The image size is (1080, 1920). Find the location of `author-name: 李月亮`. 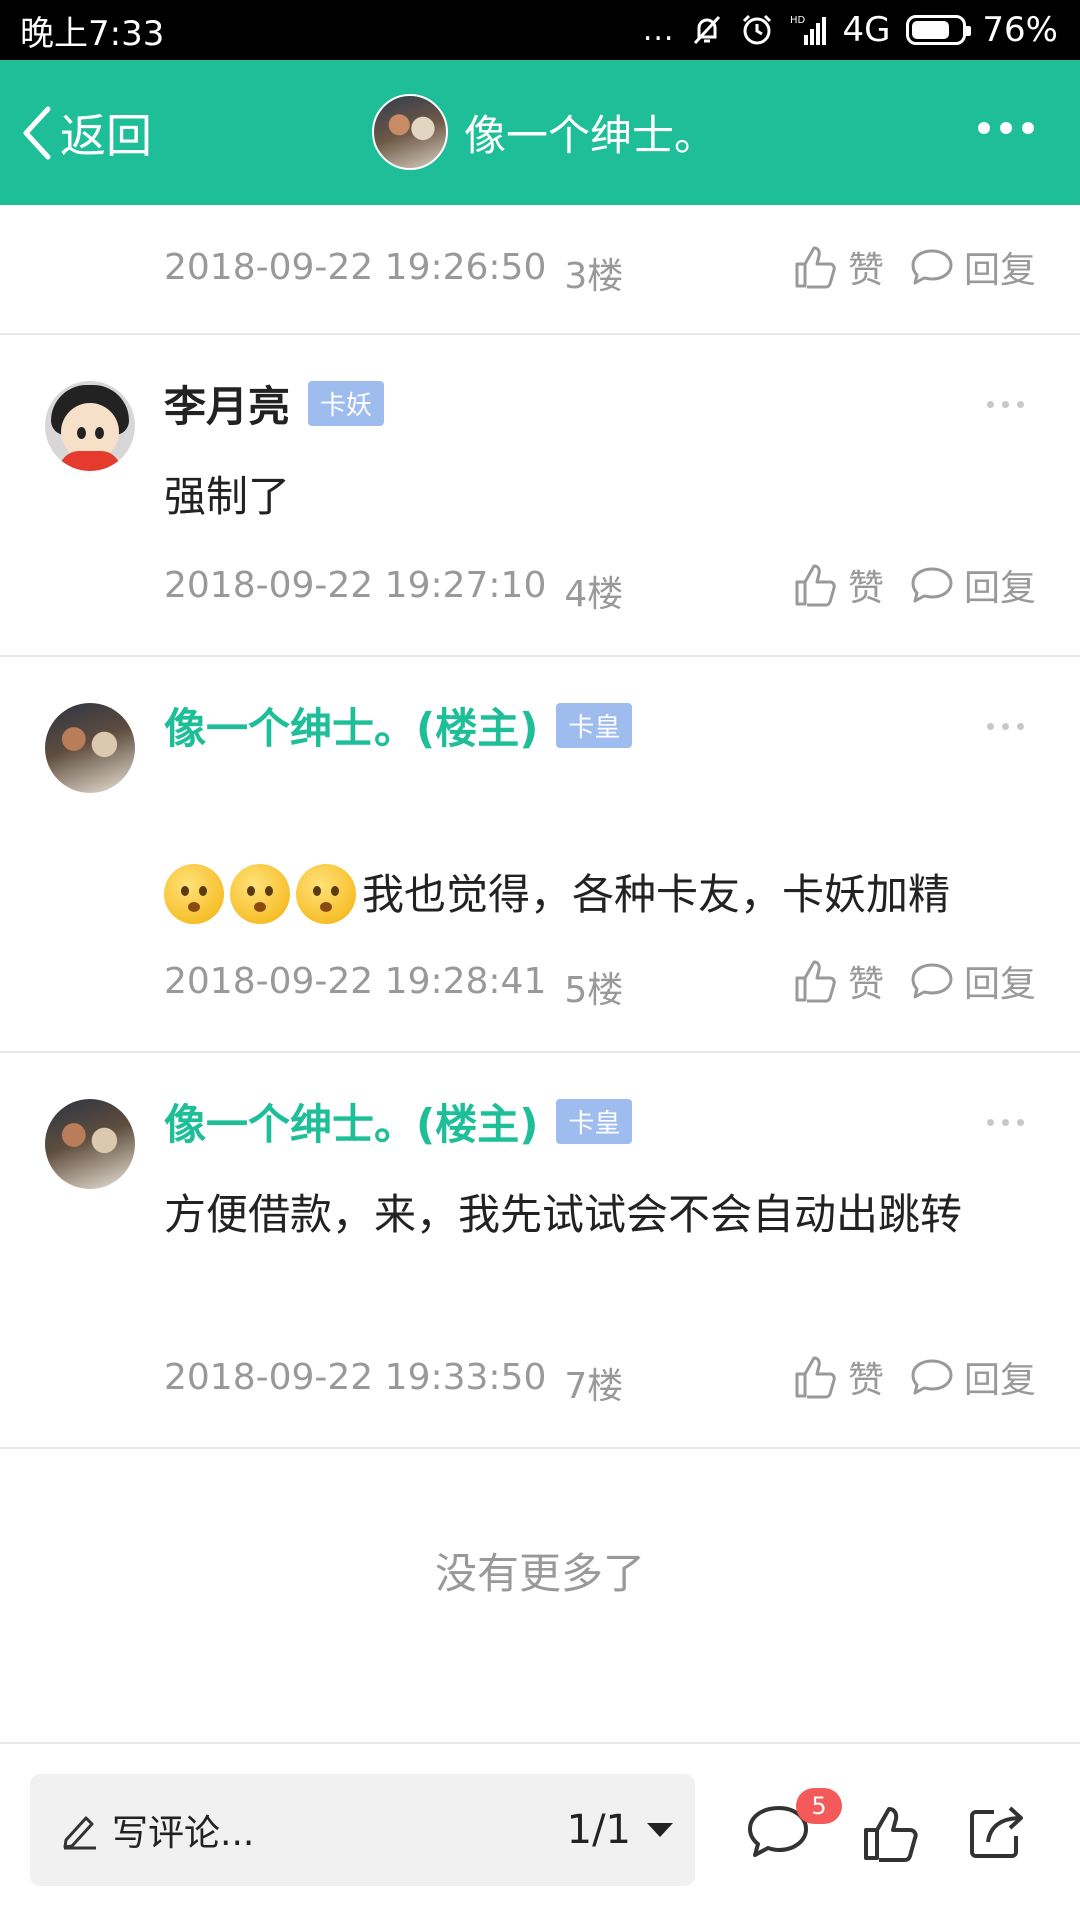

author-name: 李月亮 is located at coordinates (227, 403).